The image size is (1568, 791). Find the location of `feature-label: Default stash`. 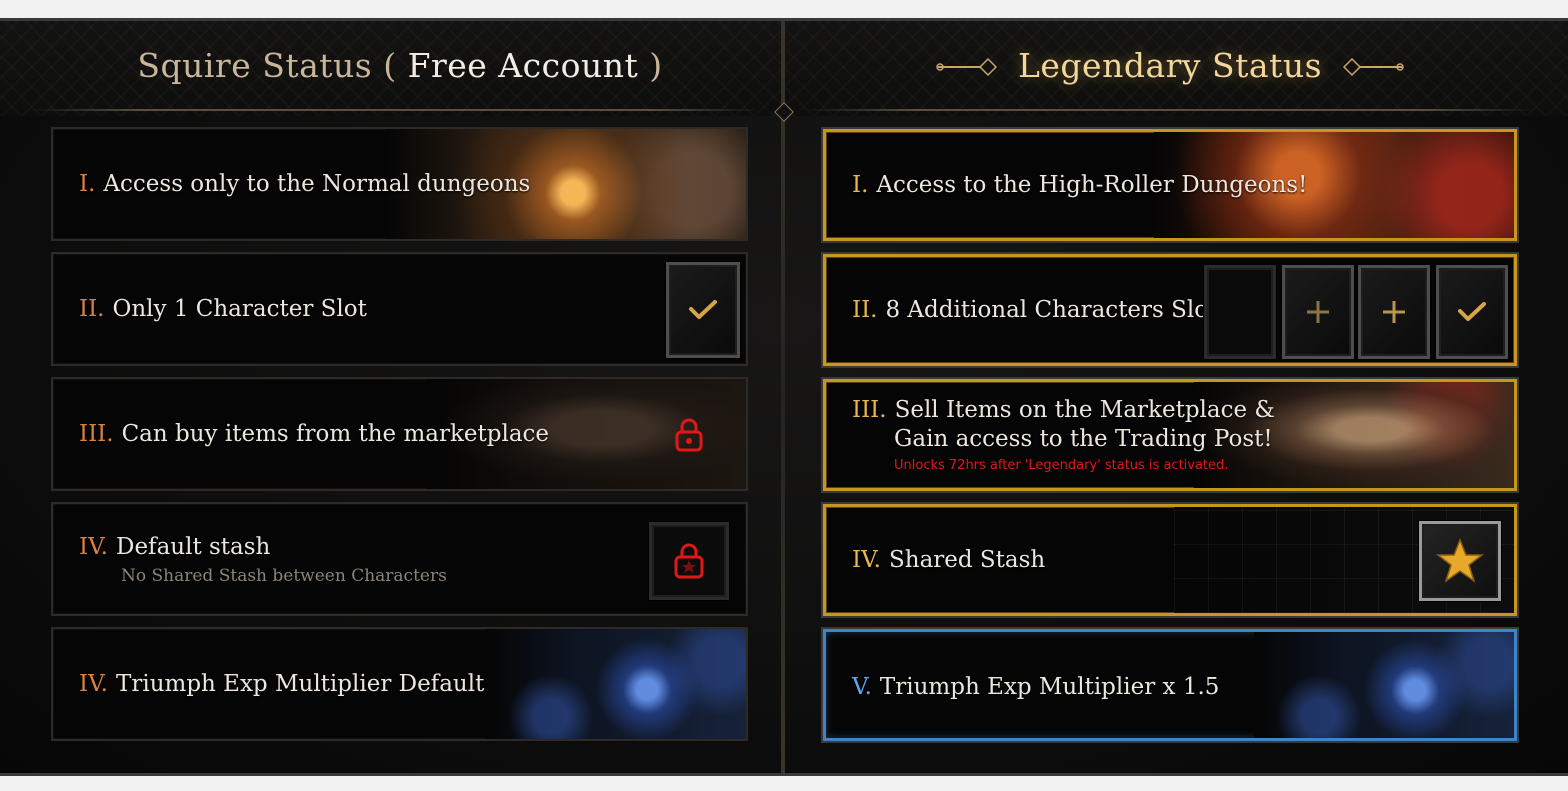

feature-label: Default stash is located at coordinates (193, 547).